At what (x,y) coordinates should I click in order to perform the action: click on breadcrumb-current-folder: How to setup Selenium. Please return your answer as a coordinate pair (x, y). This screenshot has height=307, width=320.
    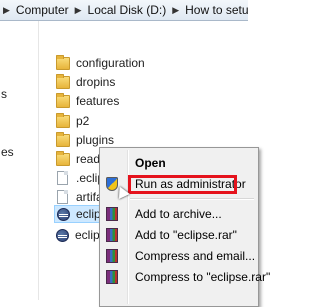
    Looking at the image, I should click on (215, 10).